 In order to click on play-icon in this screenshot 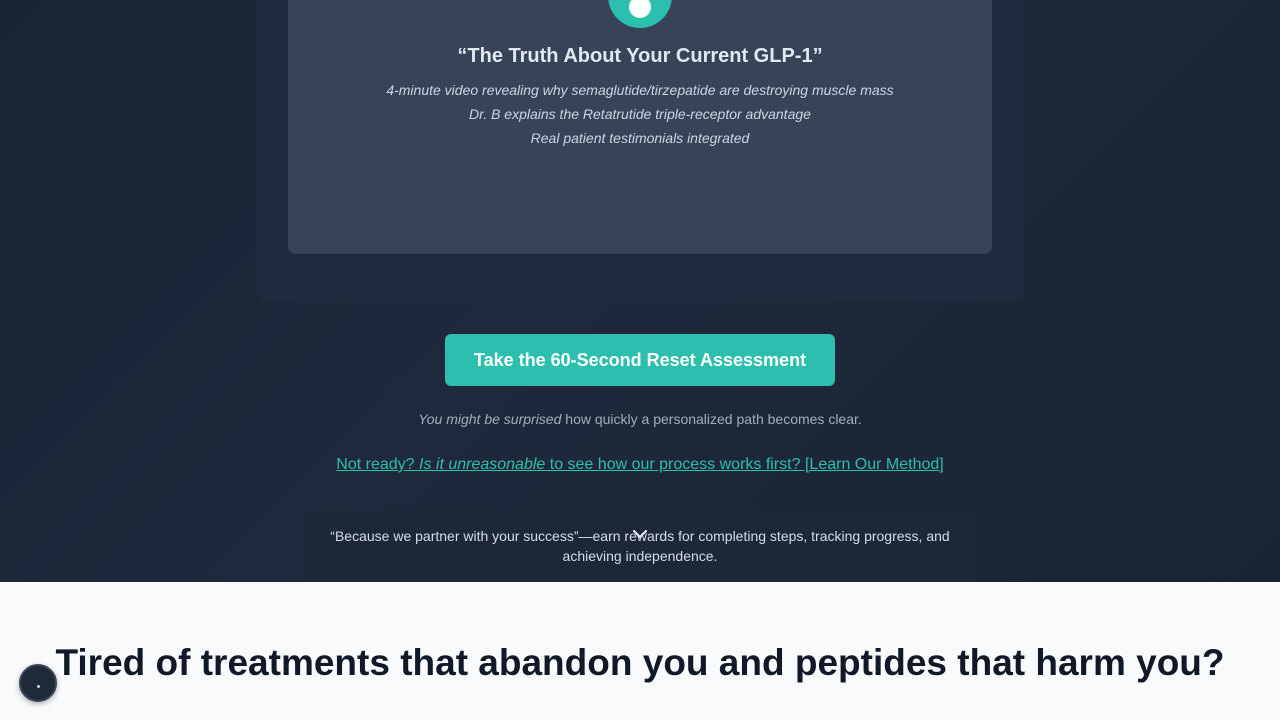, I will do `click(640, 9)`.